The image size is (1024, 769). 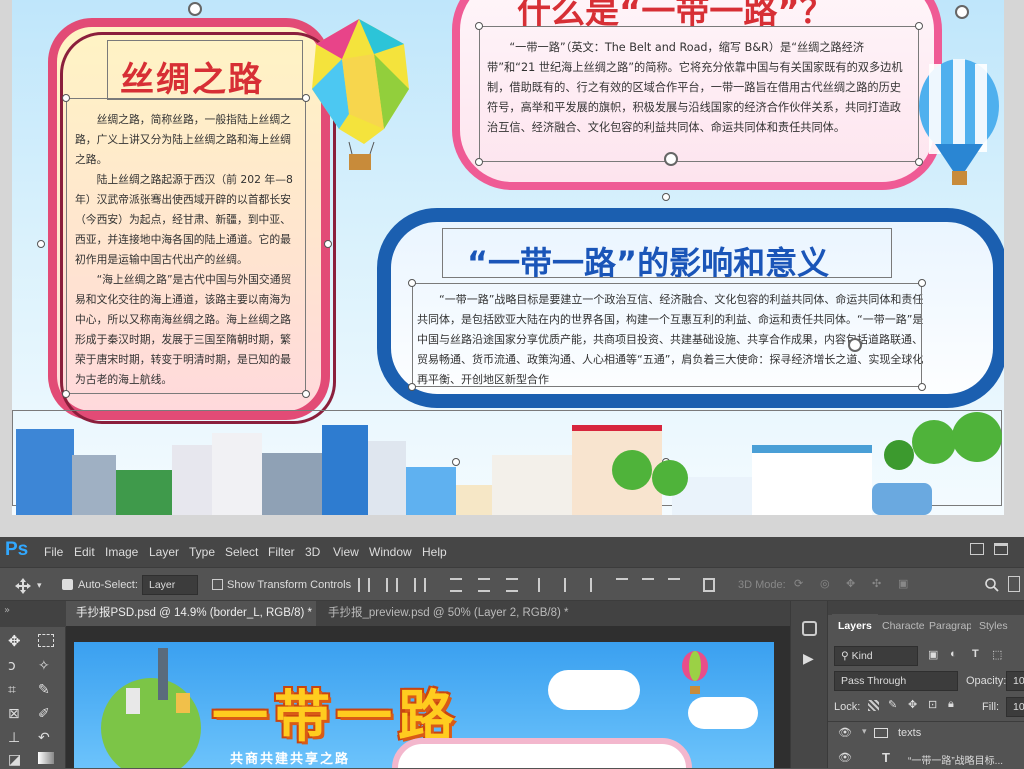 What do you see at coordinates (997, 654) in the screenshot?
I see `shape-filter-icon: ⬚` at bounding box center [997, 654].